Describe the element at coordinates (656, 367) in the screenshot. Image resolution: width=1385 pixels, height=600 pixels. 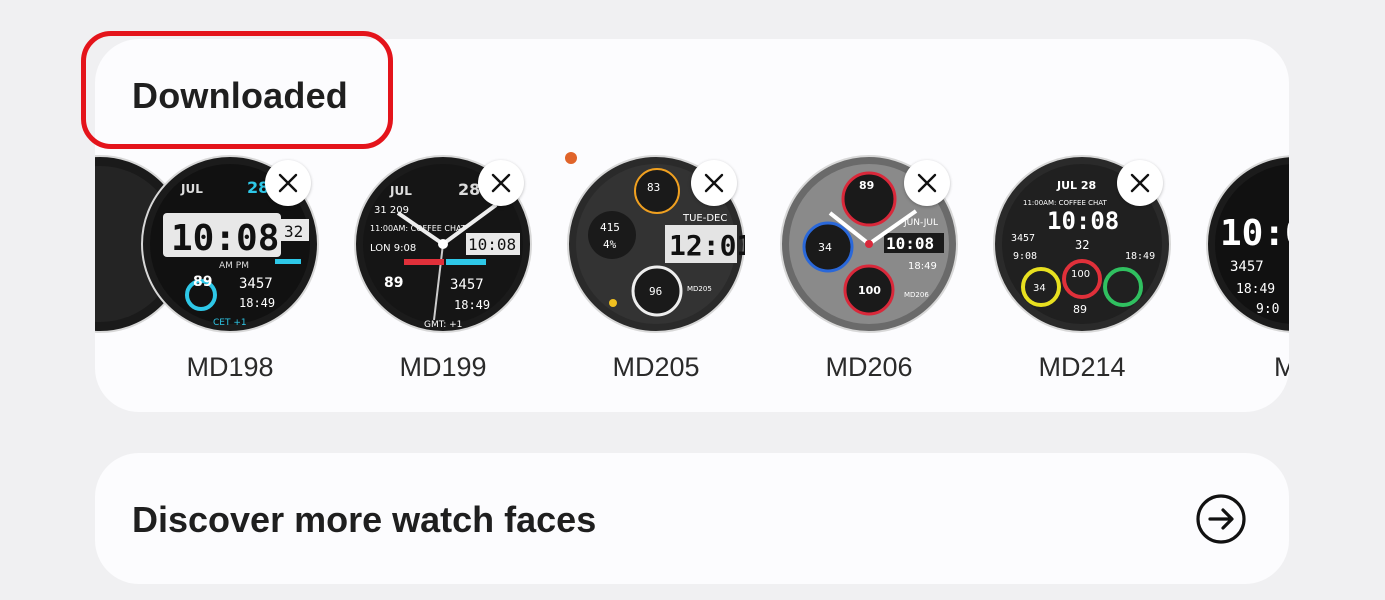
I see `face-label-md205: MD205` at that location.